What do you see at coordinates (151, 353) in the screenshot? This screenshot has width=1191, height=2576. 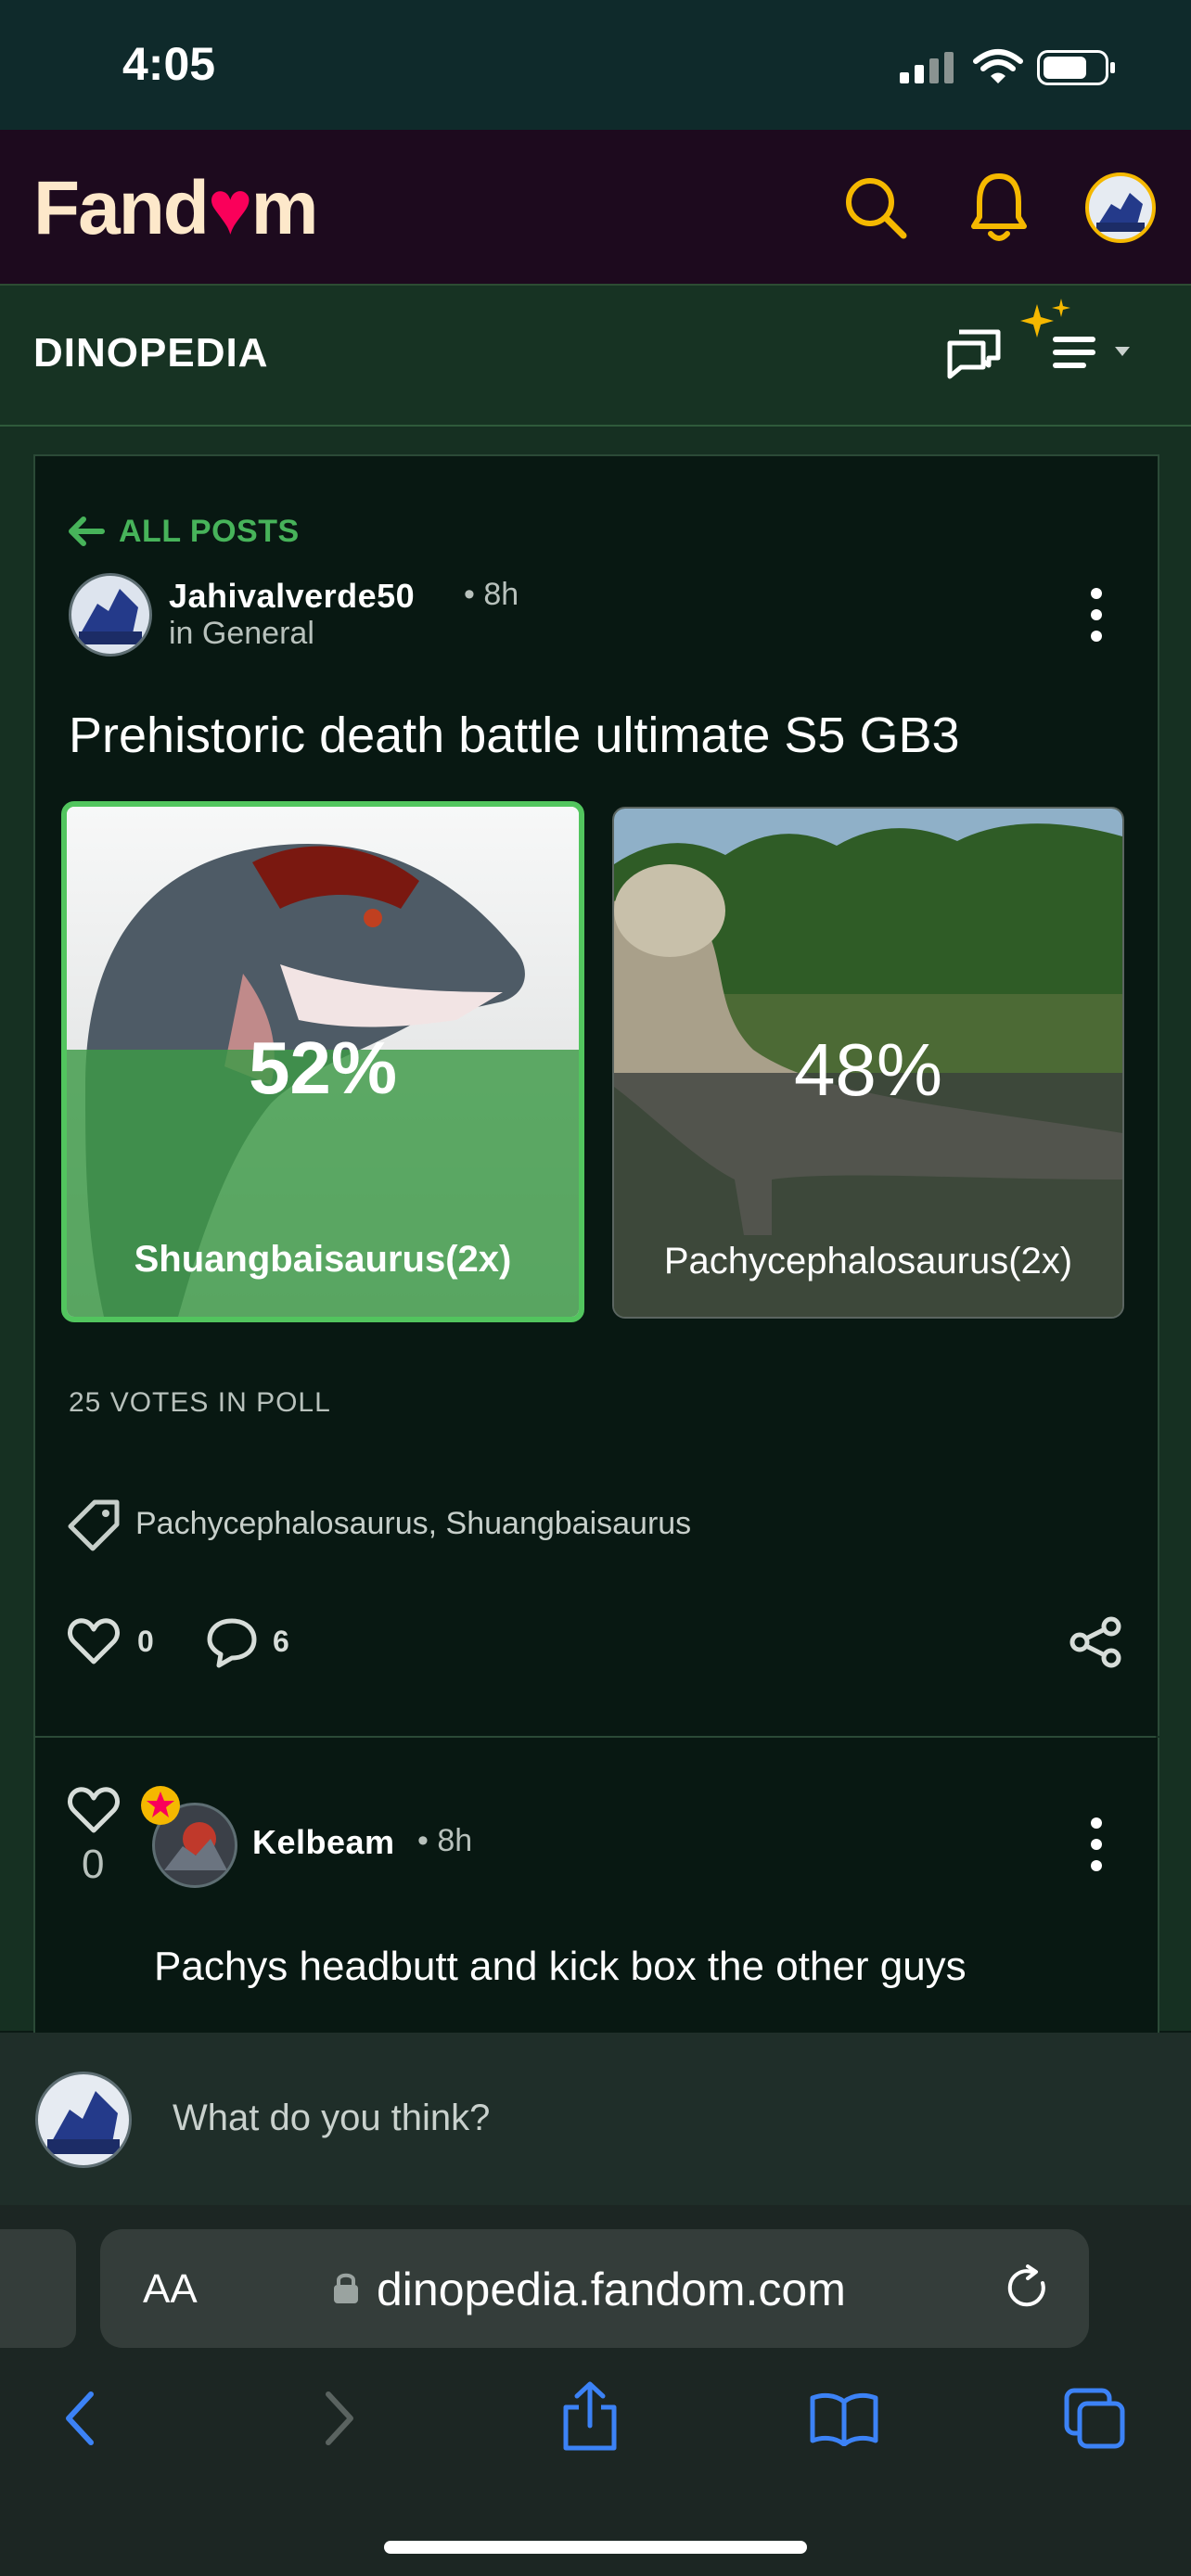 I see `wiki-name: DINOPEDIA` at bounding box center [151, 353].